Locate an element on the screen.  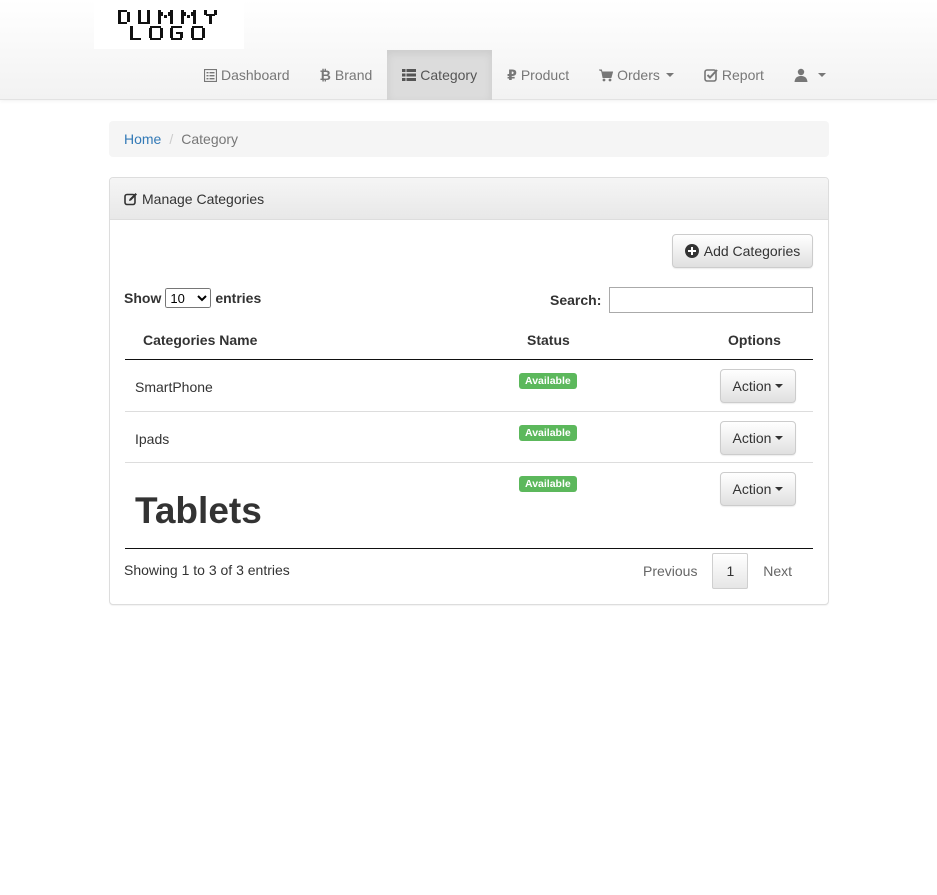
brand-logo is located at coordinates (169, 24).